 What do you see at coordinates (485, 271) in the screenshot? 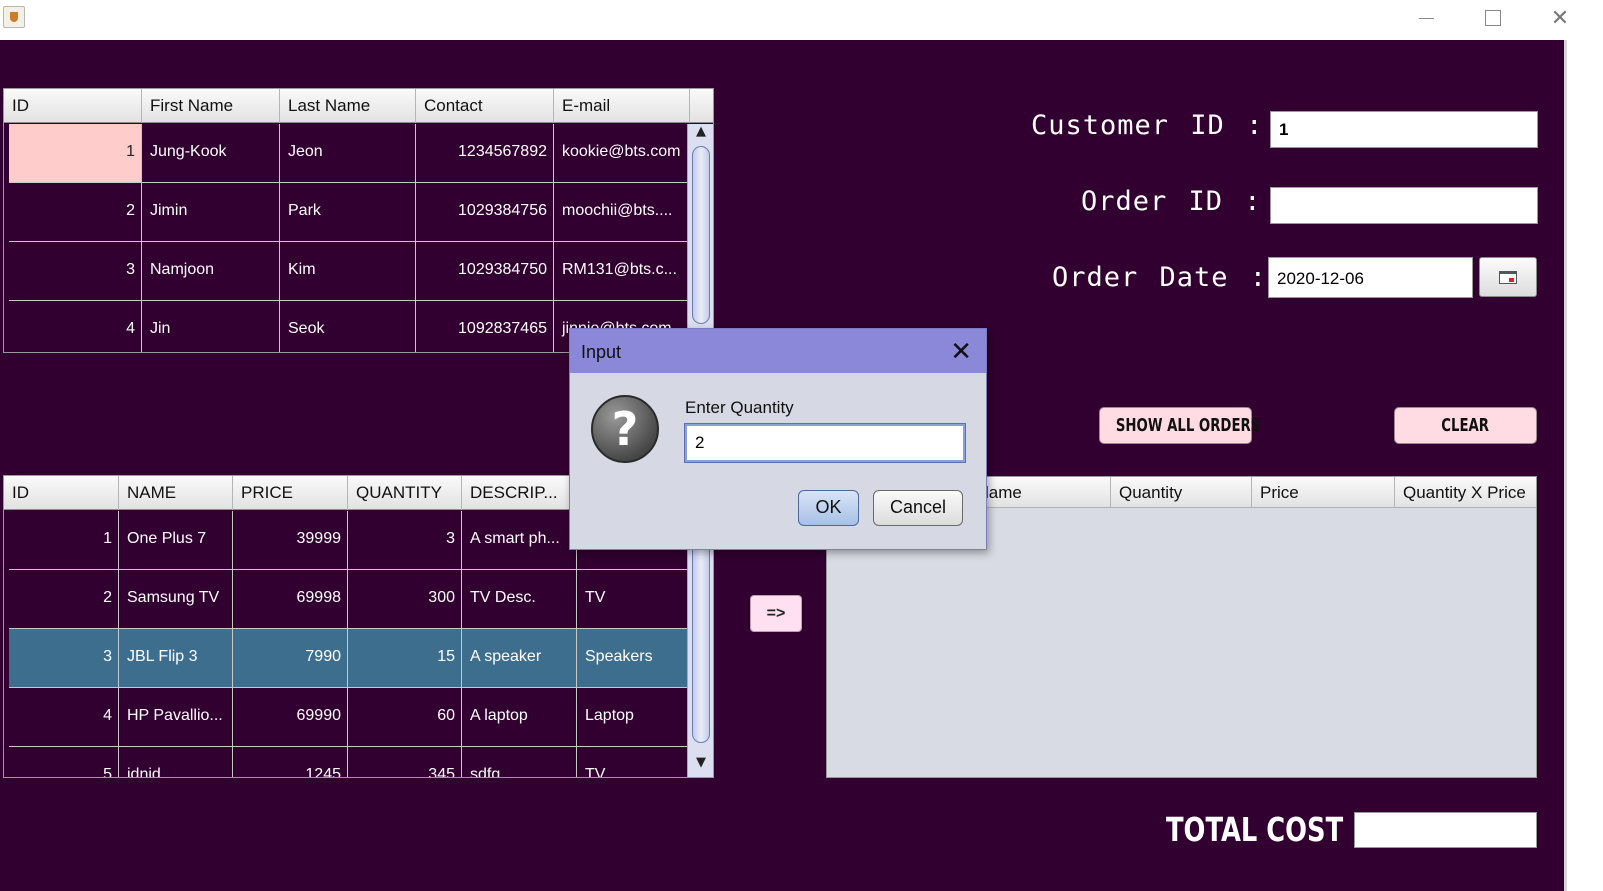
I see `table-cell: 1029384750` at bounding box center [485, 271].